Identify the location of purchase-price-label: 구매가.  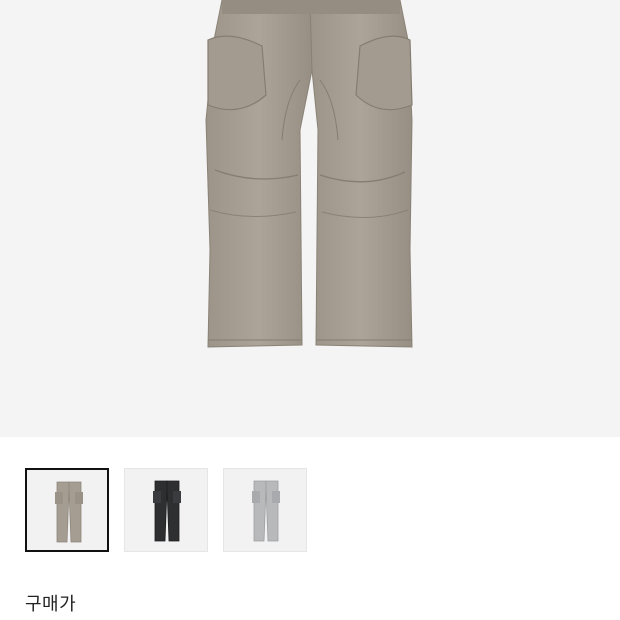
(51, 604).